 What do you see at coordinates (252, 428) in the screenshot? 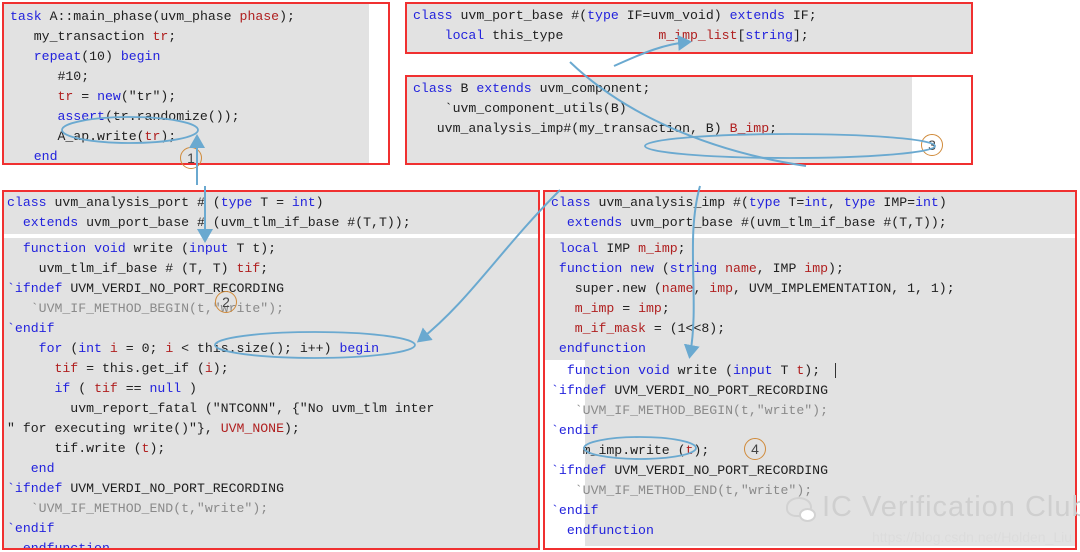
I see `code-token: UVM_NONE` at bounding box center [252, 428].